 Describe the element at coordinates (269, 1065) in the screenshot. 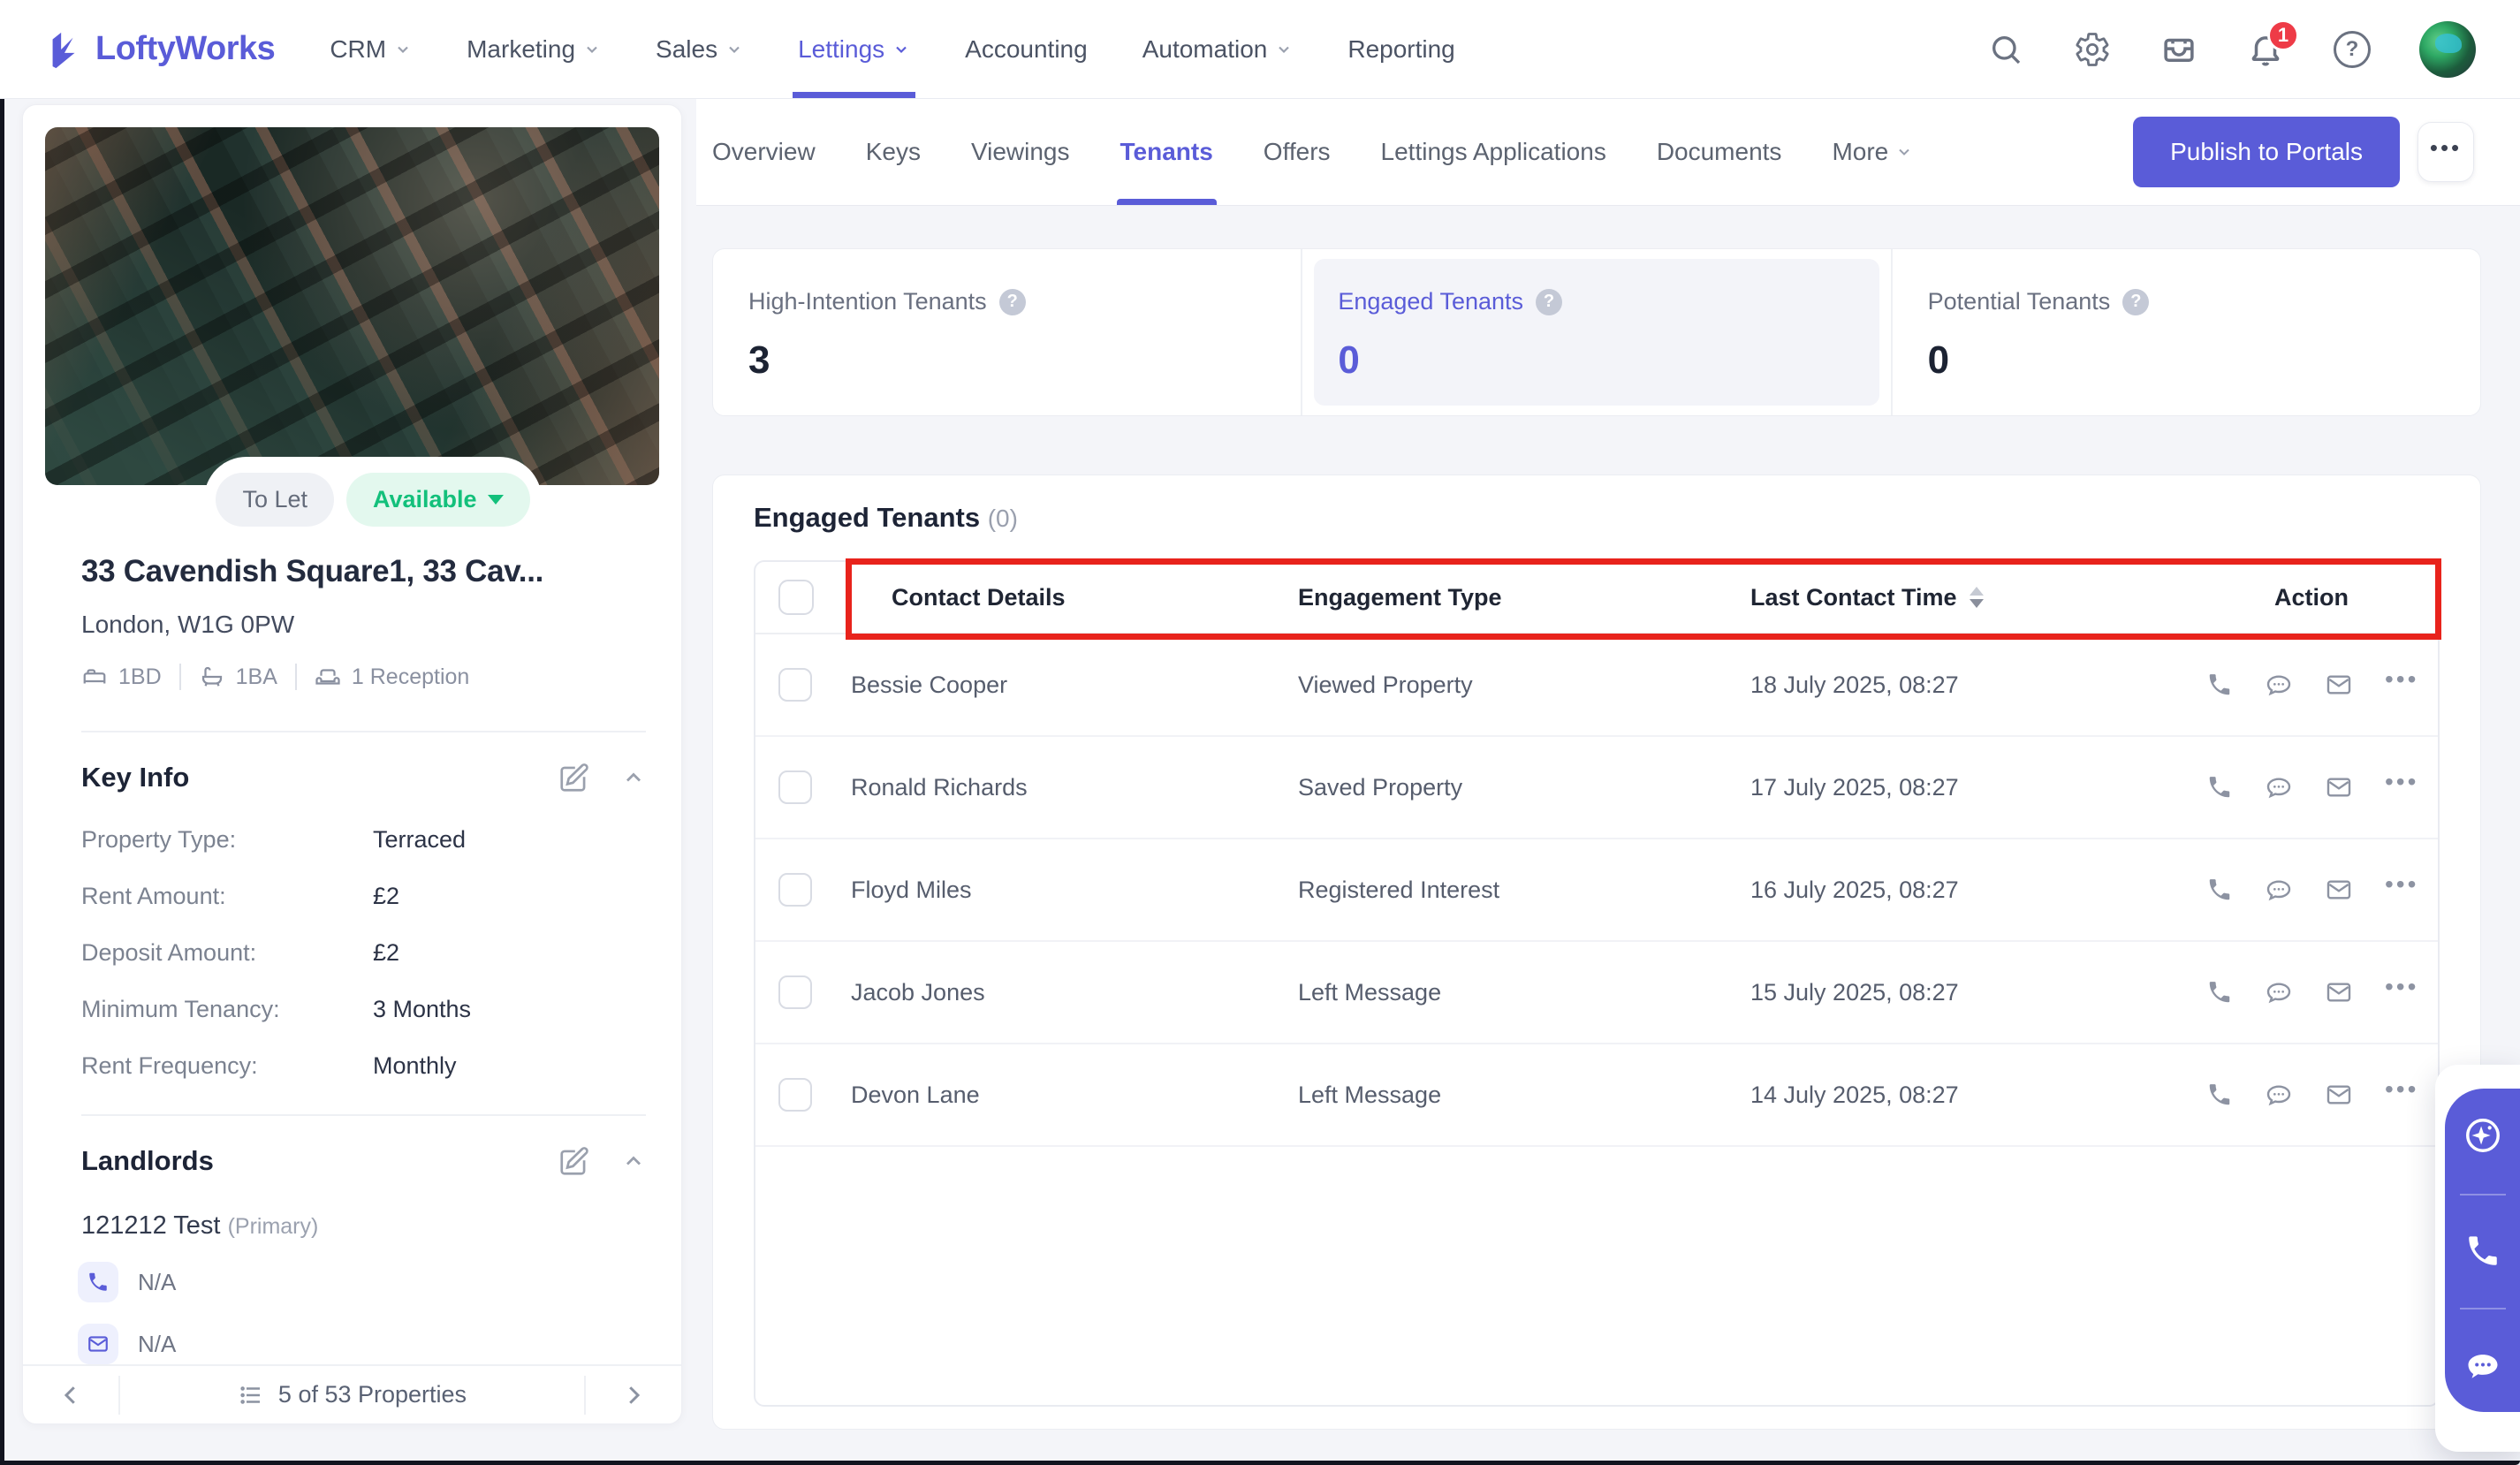

I see `key-info-row: Rent Frequency: Monthly` at that location.